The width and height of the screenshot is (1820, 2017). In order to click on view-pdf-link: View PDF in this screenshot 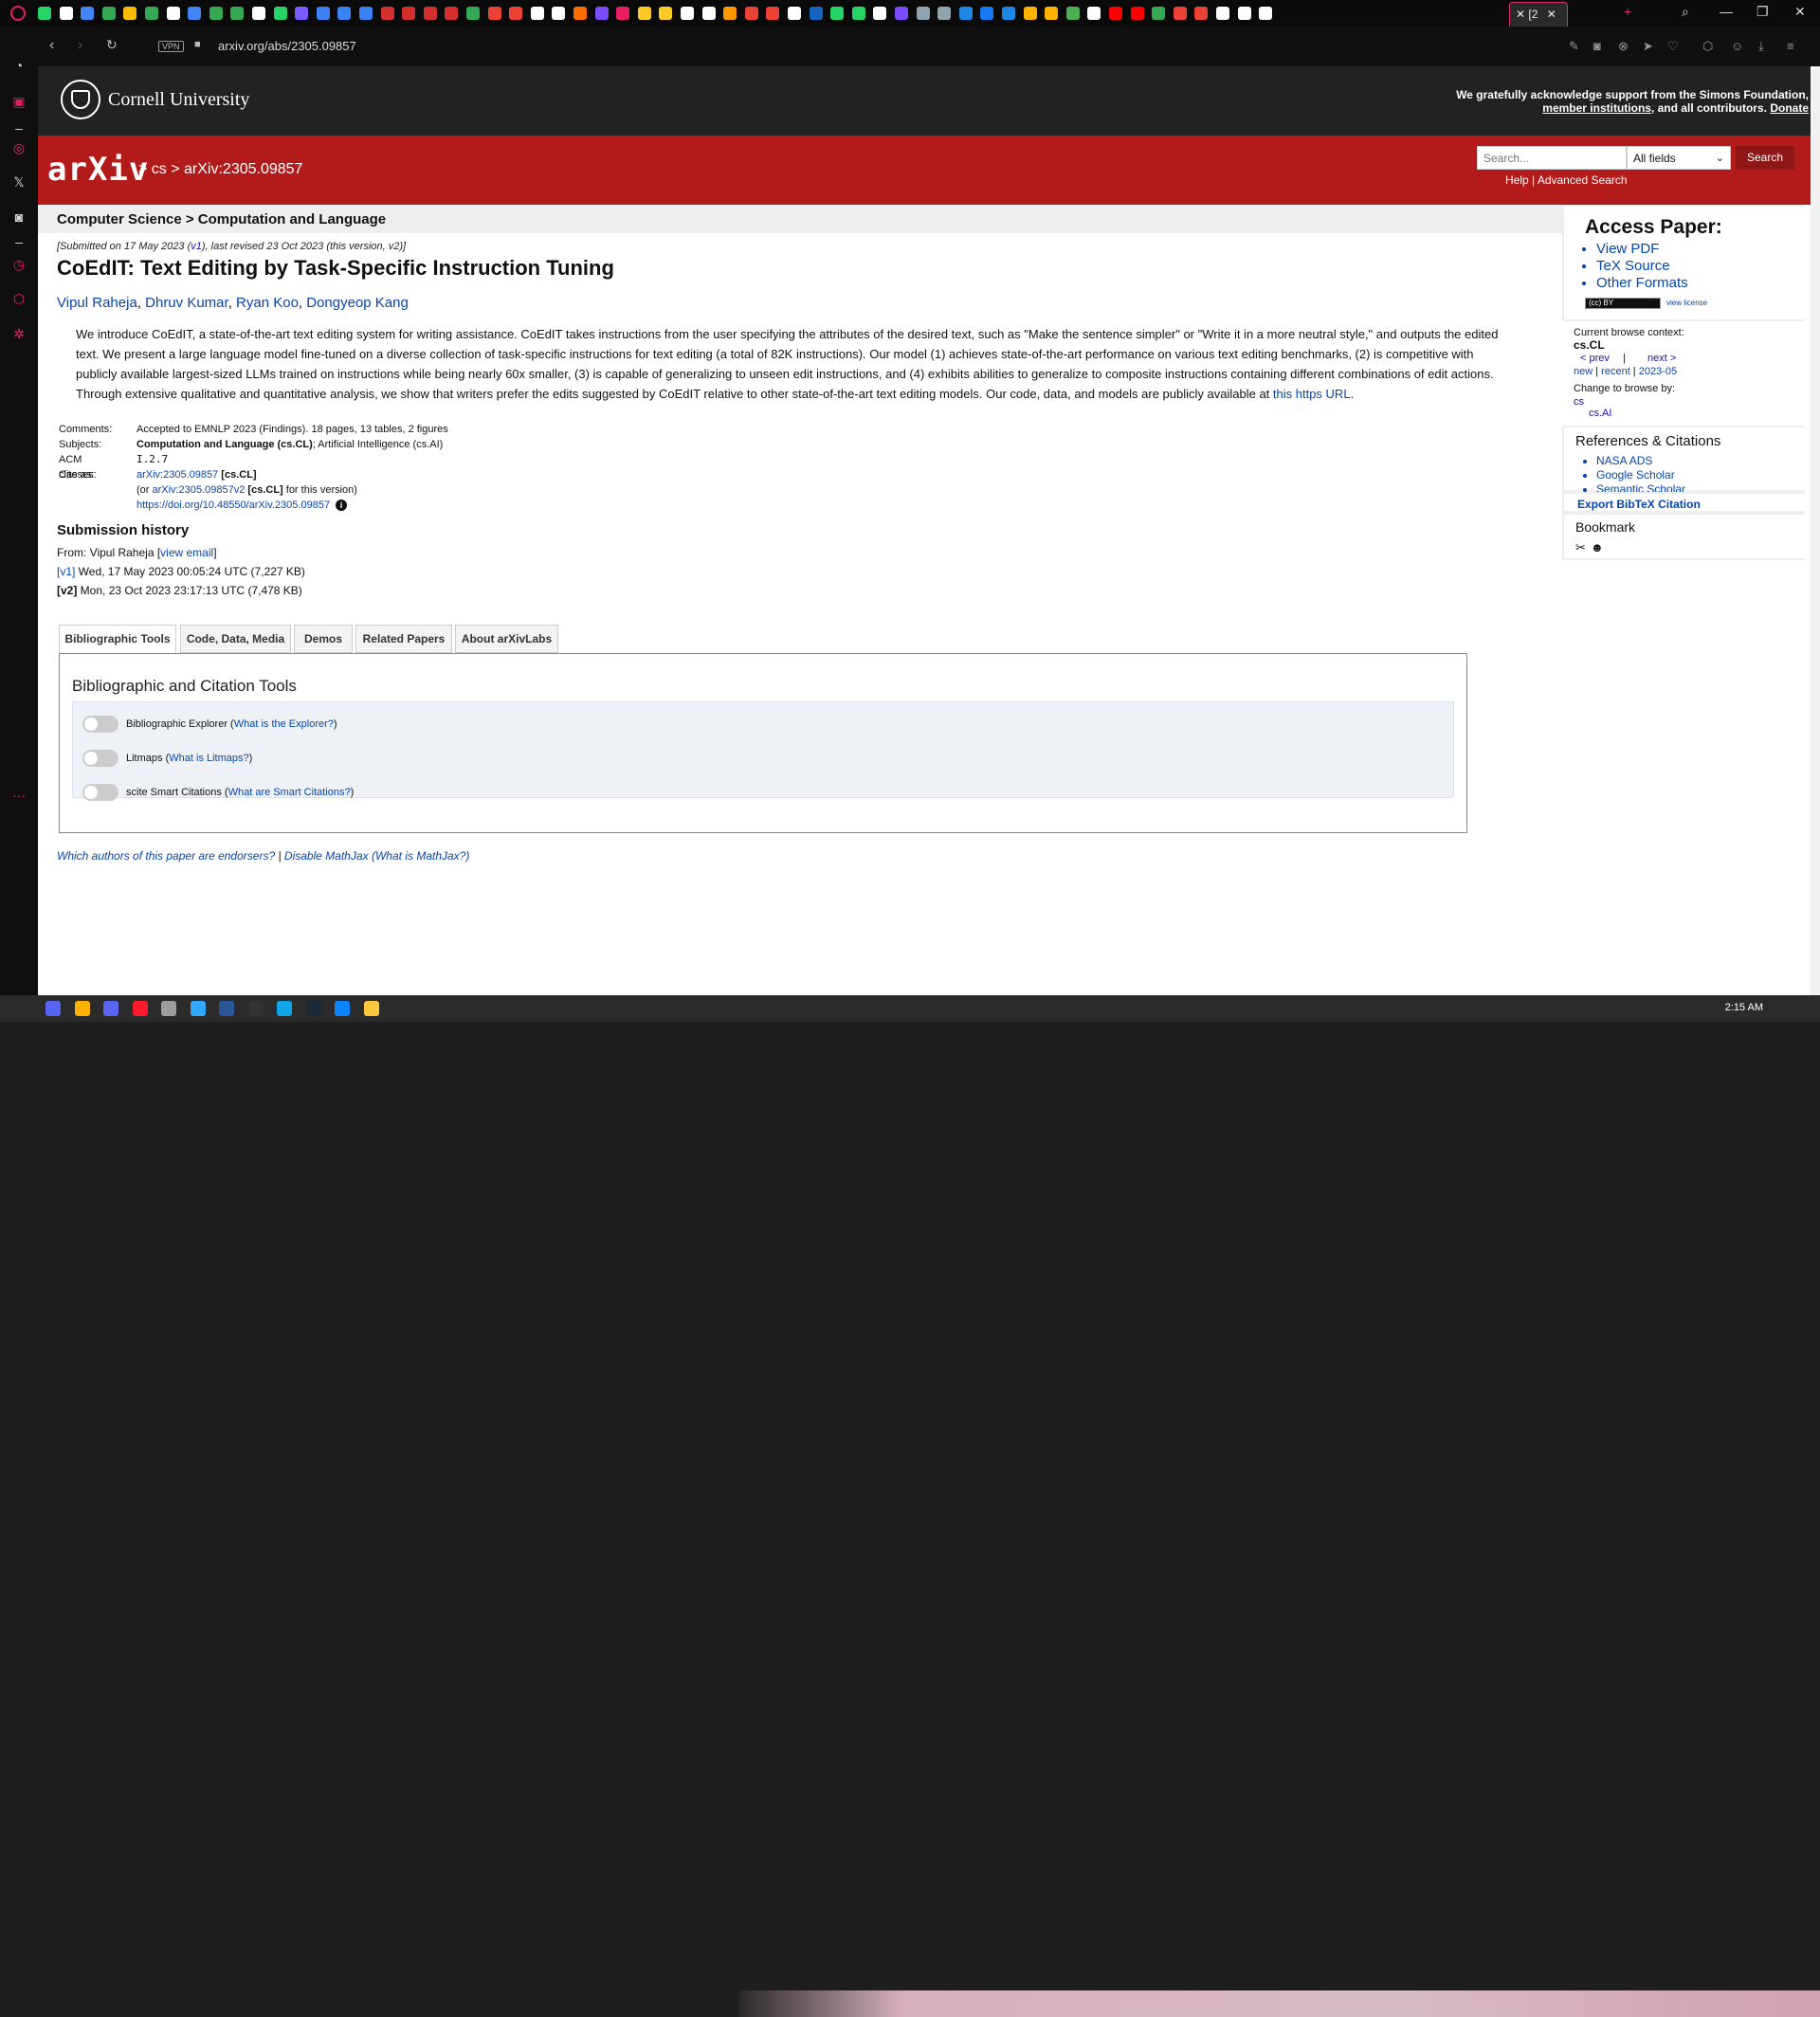, I will do `click(1642, 249)`.